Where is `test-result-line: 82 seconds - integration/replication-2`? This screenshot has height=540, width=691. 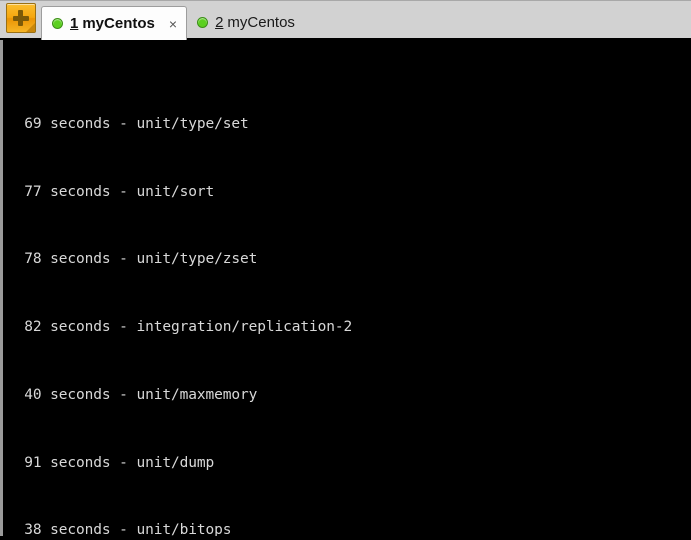 test-result-line: 82 seconds - integration/replication-2 is located at coordinates (180, 327).